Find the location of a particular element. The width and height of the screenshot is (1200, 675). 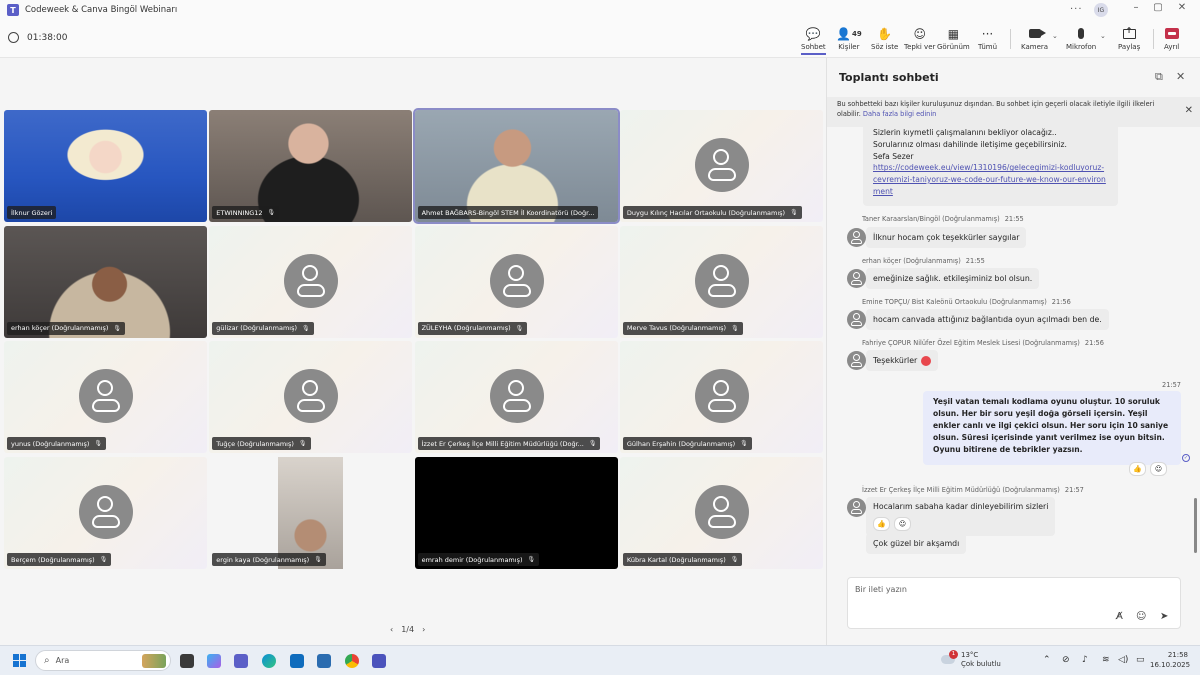

taskbar-clock: 21:58 16.10.2025 is located at coordinates (1170, 661).